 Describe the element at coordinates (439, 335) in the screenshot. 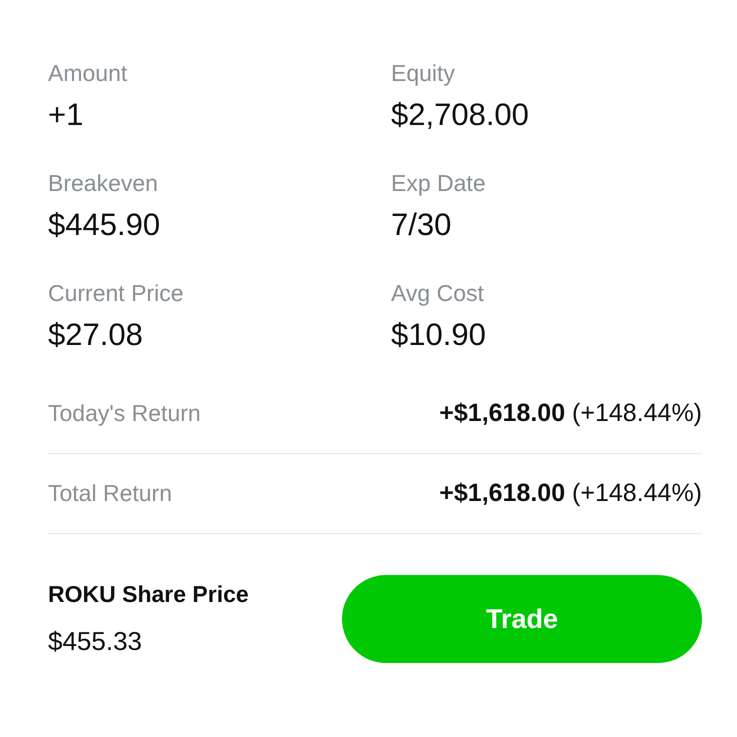

I see `stat-value: $10.90` at that location.